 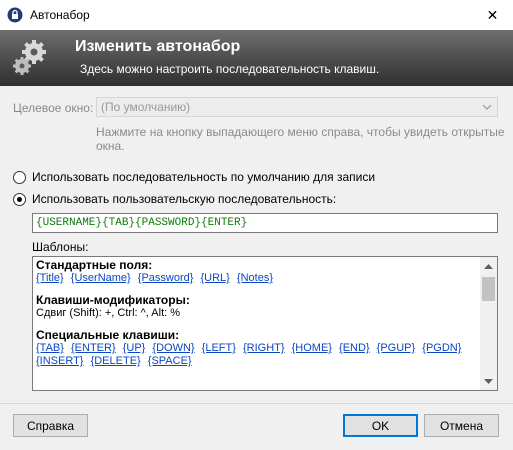 What do you see at coordinates (19, 199) in the screenshot?
I see `custom-sequence-radio` at bounding box center [19, 199].